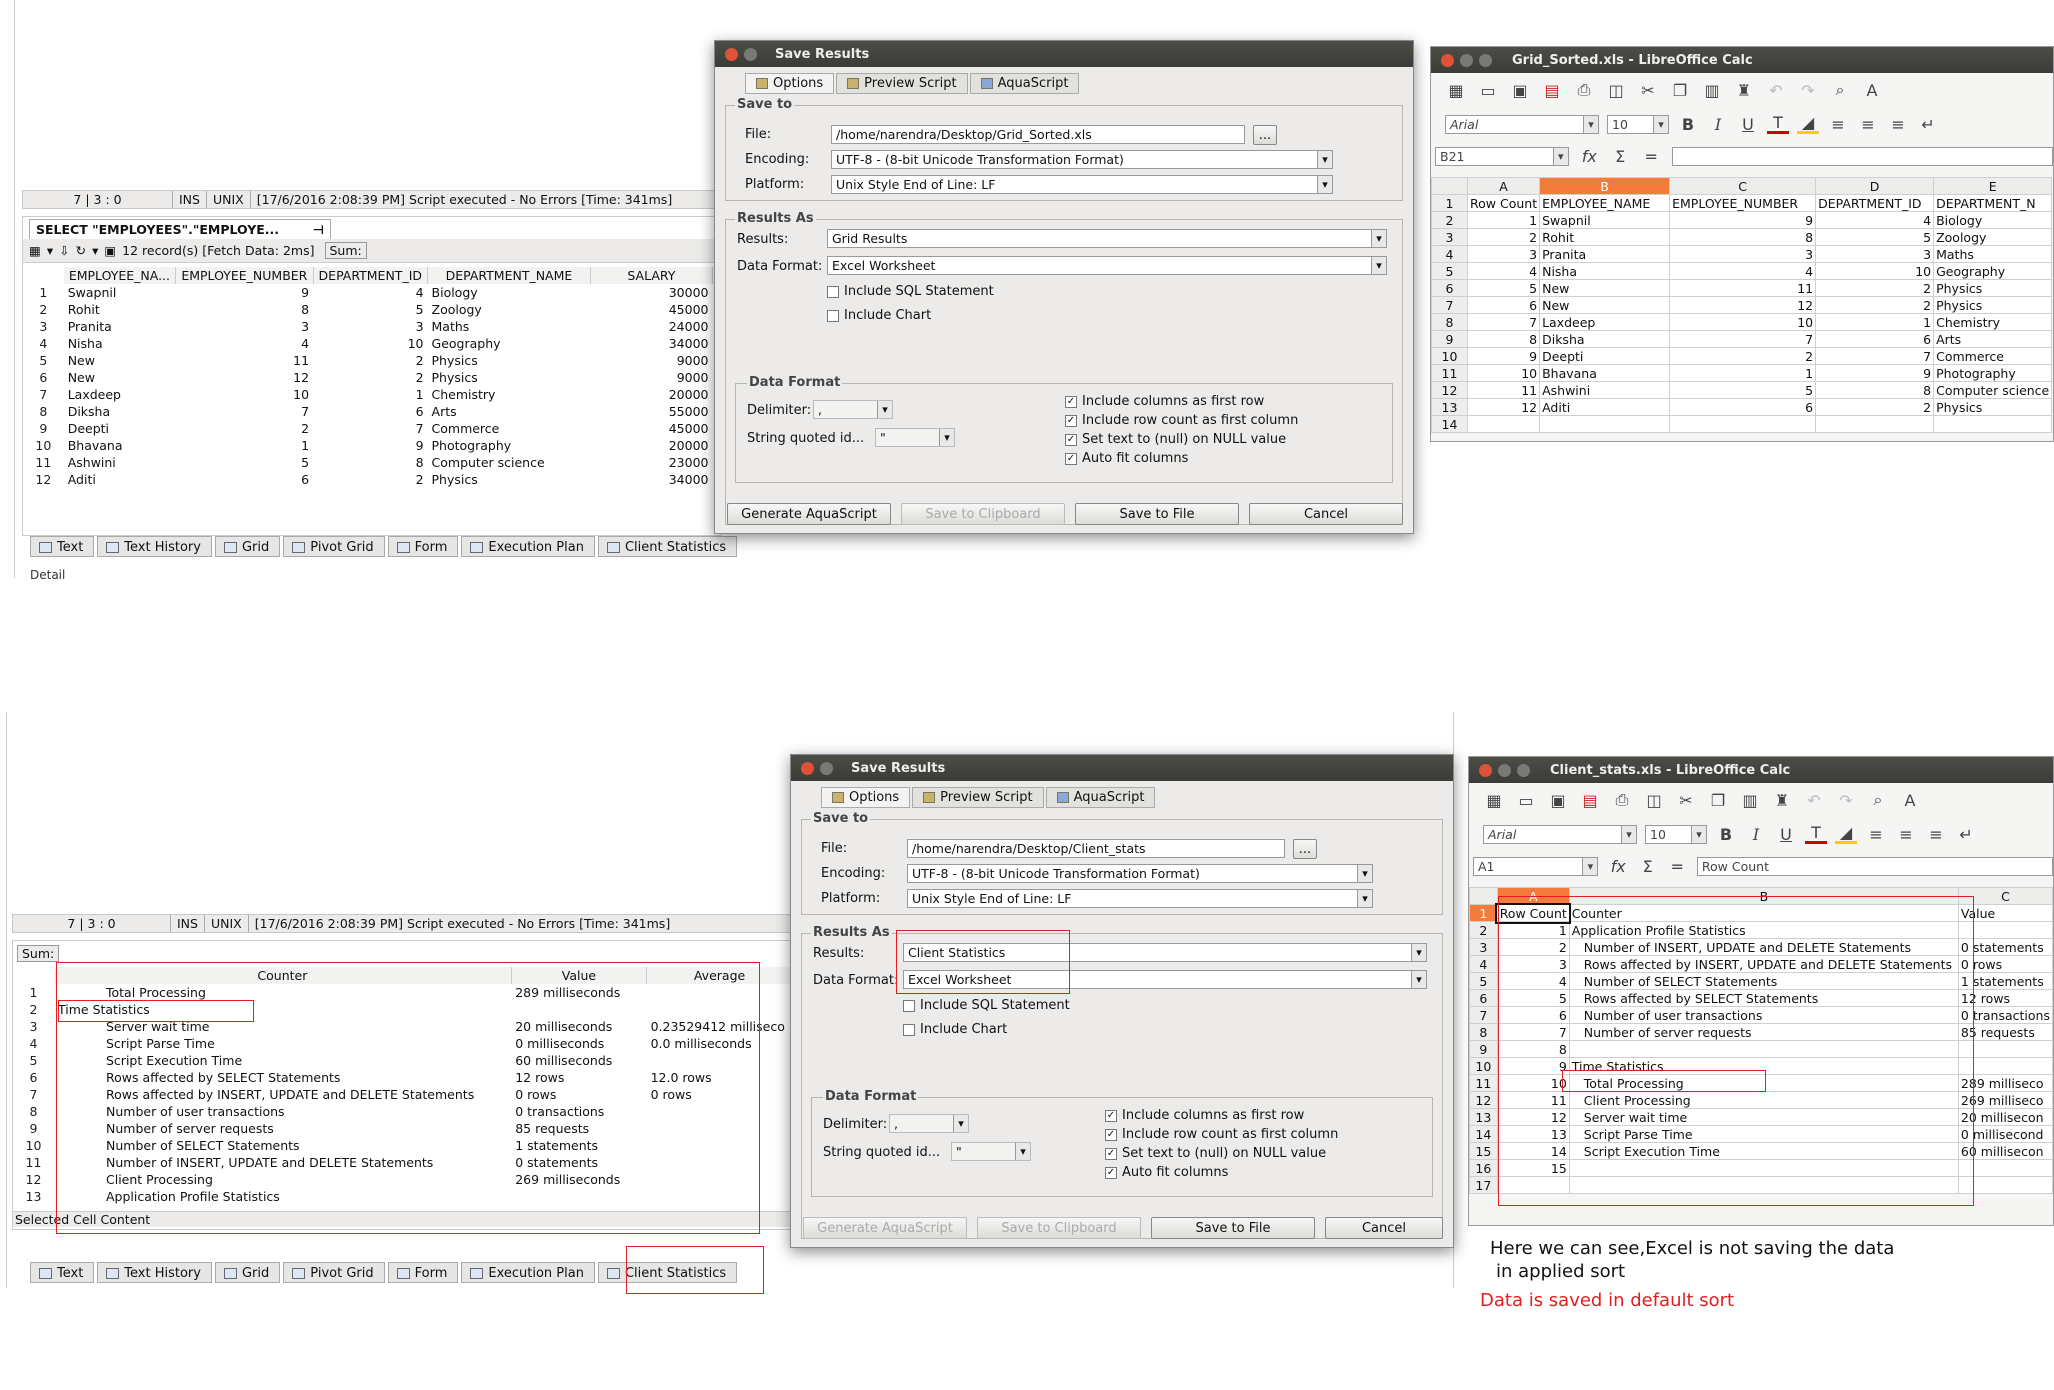 This screenshot has width=2054, height=1390. I want to click on table-row: 12 Aditi 6 2 Physics 34000, so click(368, 479).